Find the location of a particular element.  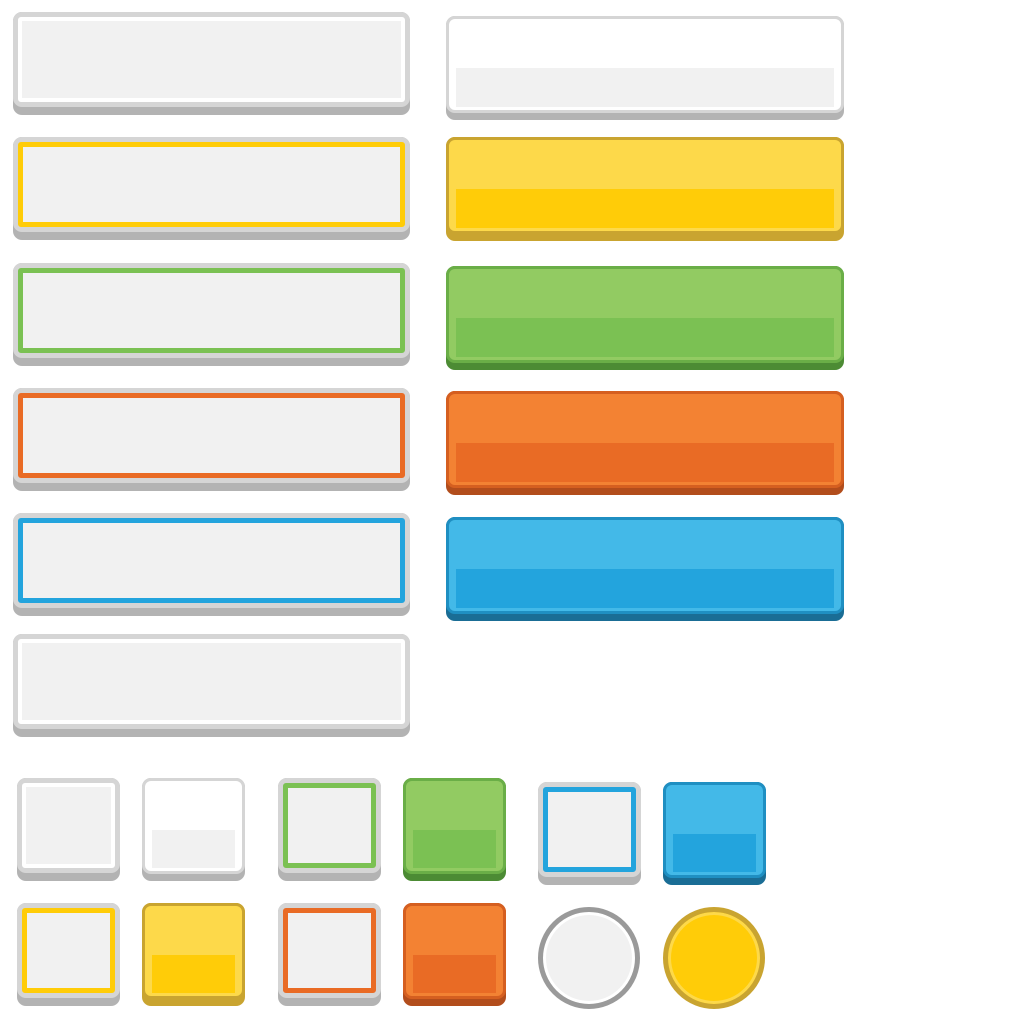

square-button-orange-outline-inner is located at coordinates (329, 950).